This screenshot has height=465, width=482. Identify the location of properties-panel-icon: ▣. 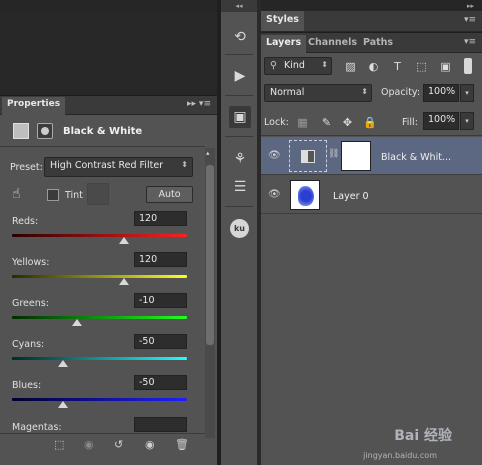
(240, 117).